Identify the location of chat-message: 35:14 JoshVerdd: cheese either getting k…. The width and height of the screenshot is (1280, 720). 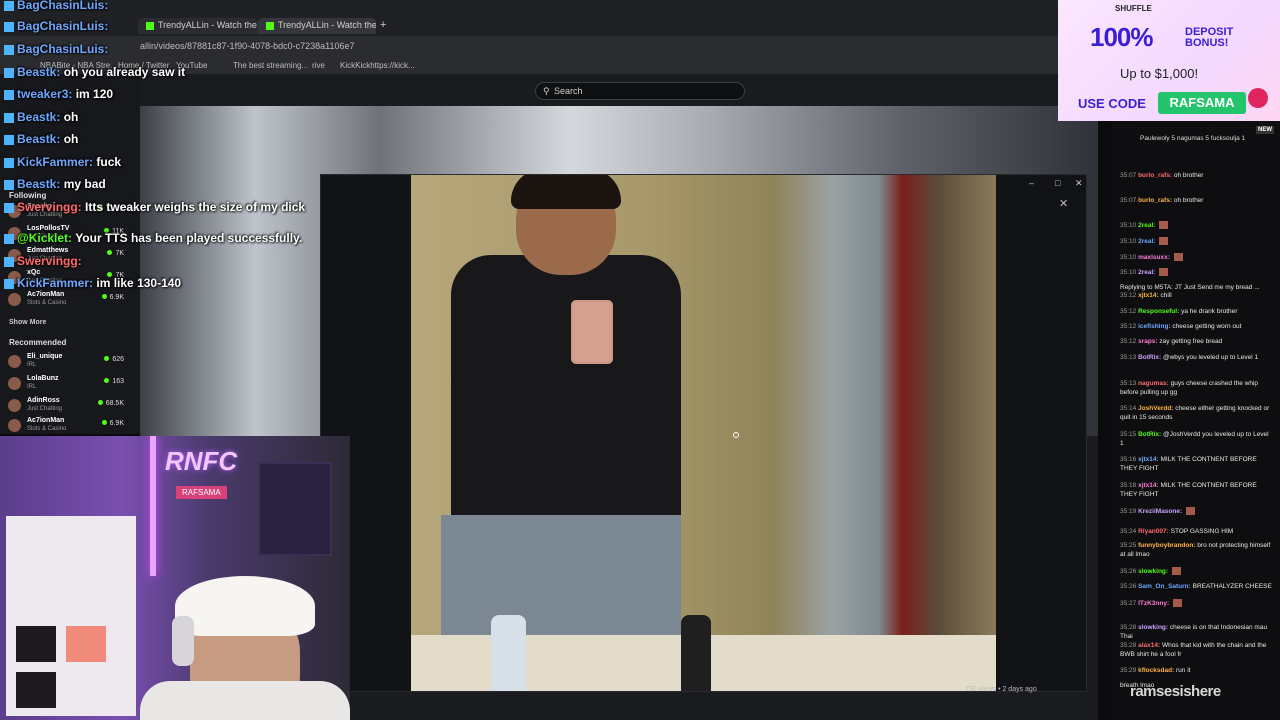
(1196, 413).